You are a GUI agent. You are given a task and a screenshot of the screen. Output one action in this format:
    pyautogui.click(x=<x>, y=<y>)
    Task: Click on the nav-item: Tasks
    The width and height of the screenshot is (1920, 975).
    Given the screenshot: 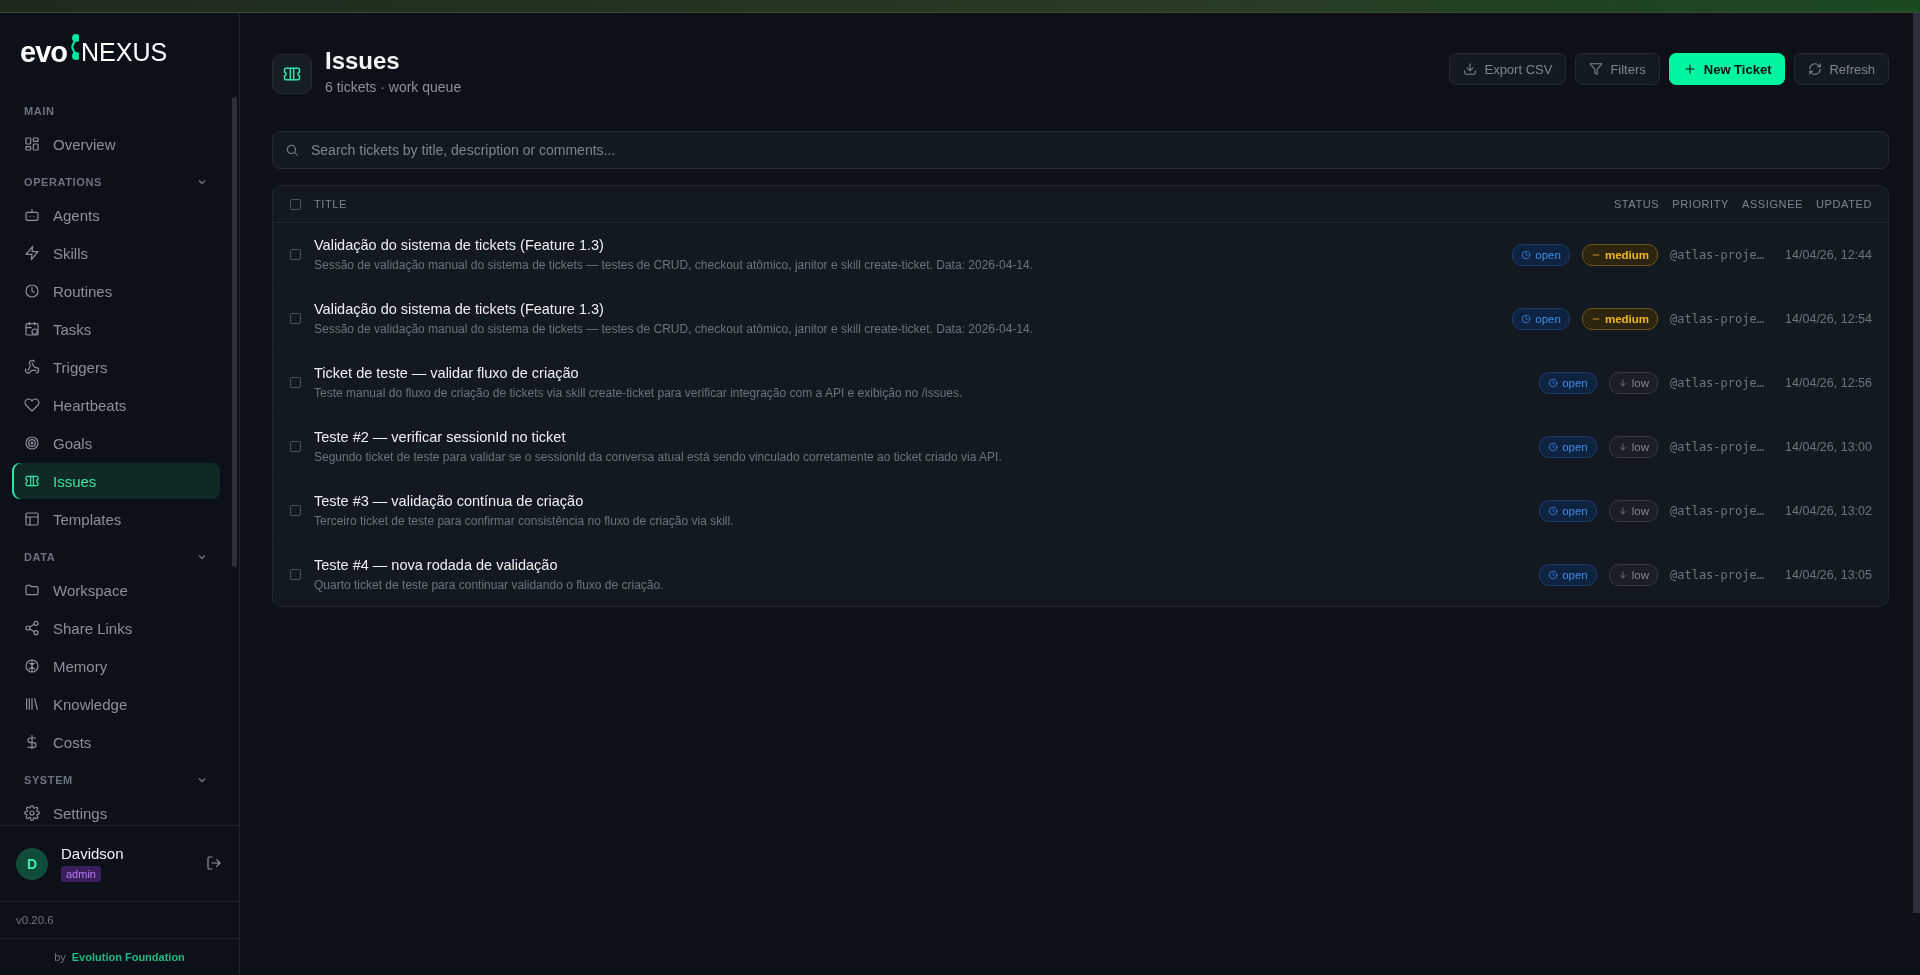 What is the action you would take?
    pyautogui.click(x=116, y=329)
    